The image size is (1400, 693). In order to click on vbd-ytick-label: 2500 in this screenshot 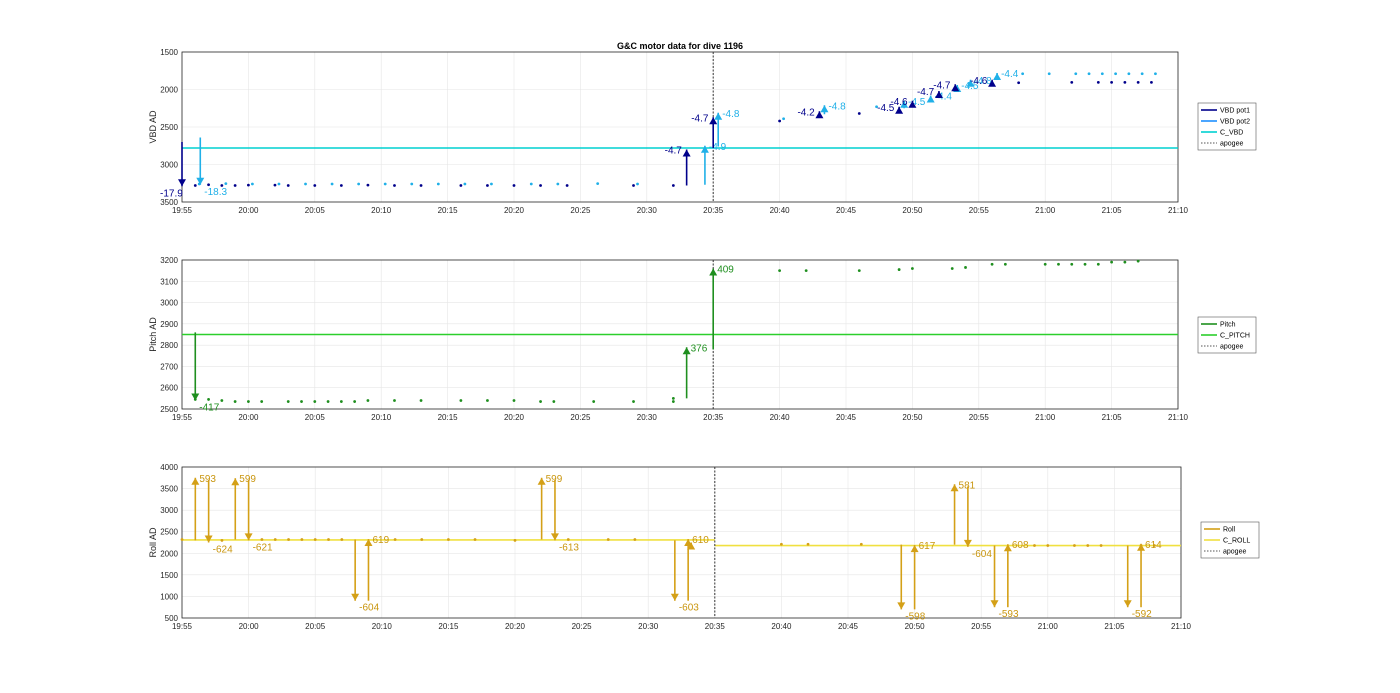, I will do `click(169, 127)`.